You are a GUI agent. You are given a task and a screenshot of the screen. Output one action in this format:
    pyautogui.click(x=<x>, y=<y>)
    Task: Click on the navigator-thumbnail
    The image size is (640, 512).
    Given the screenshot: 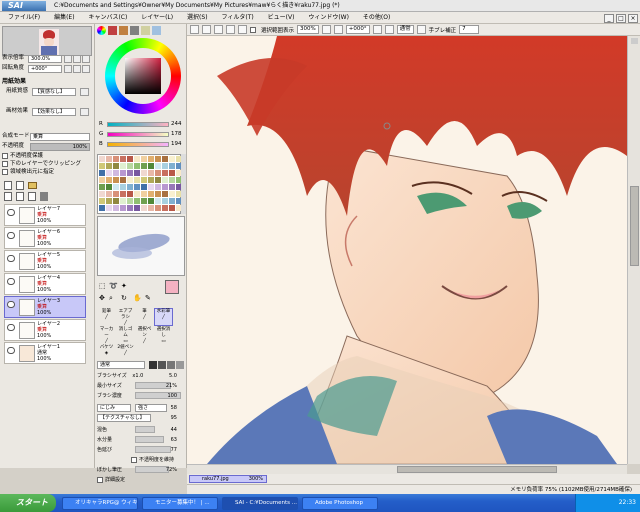 What is the action you would take?
    pyautogui.click(x=47, y=41)
    